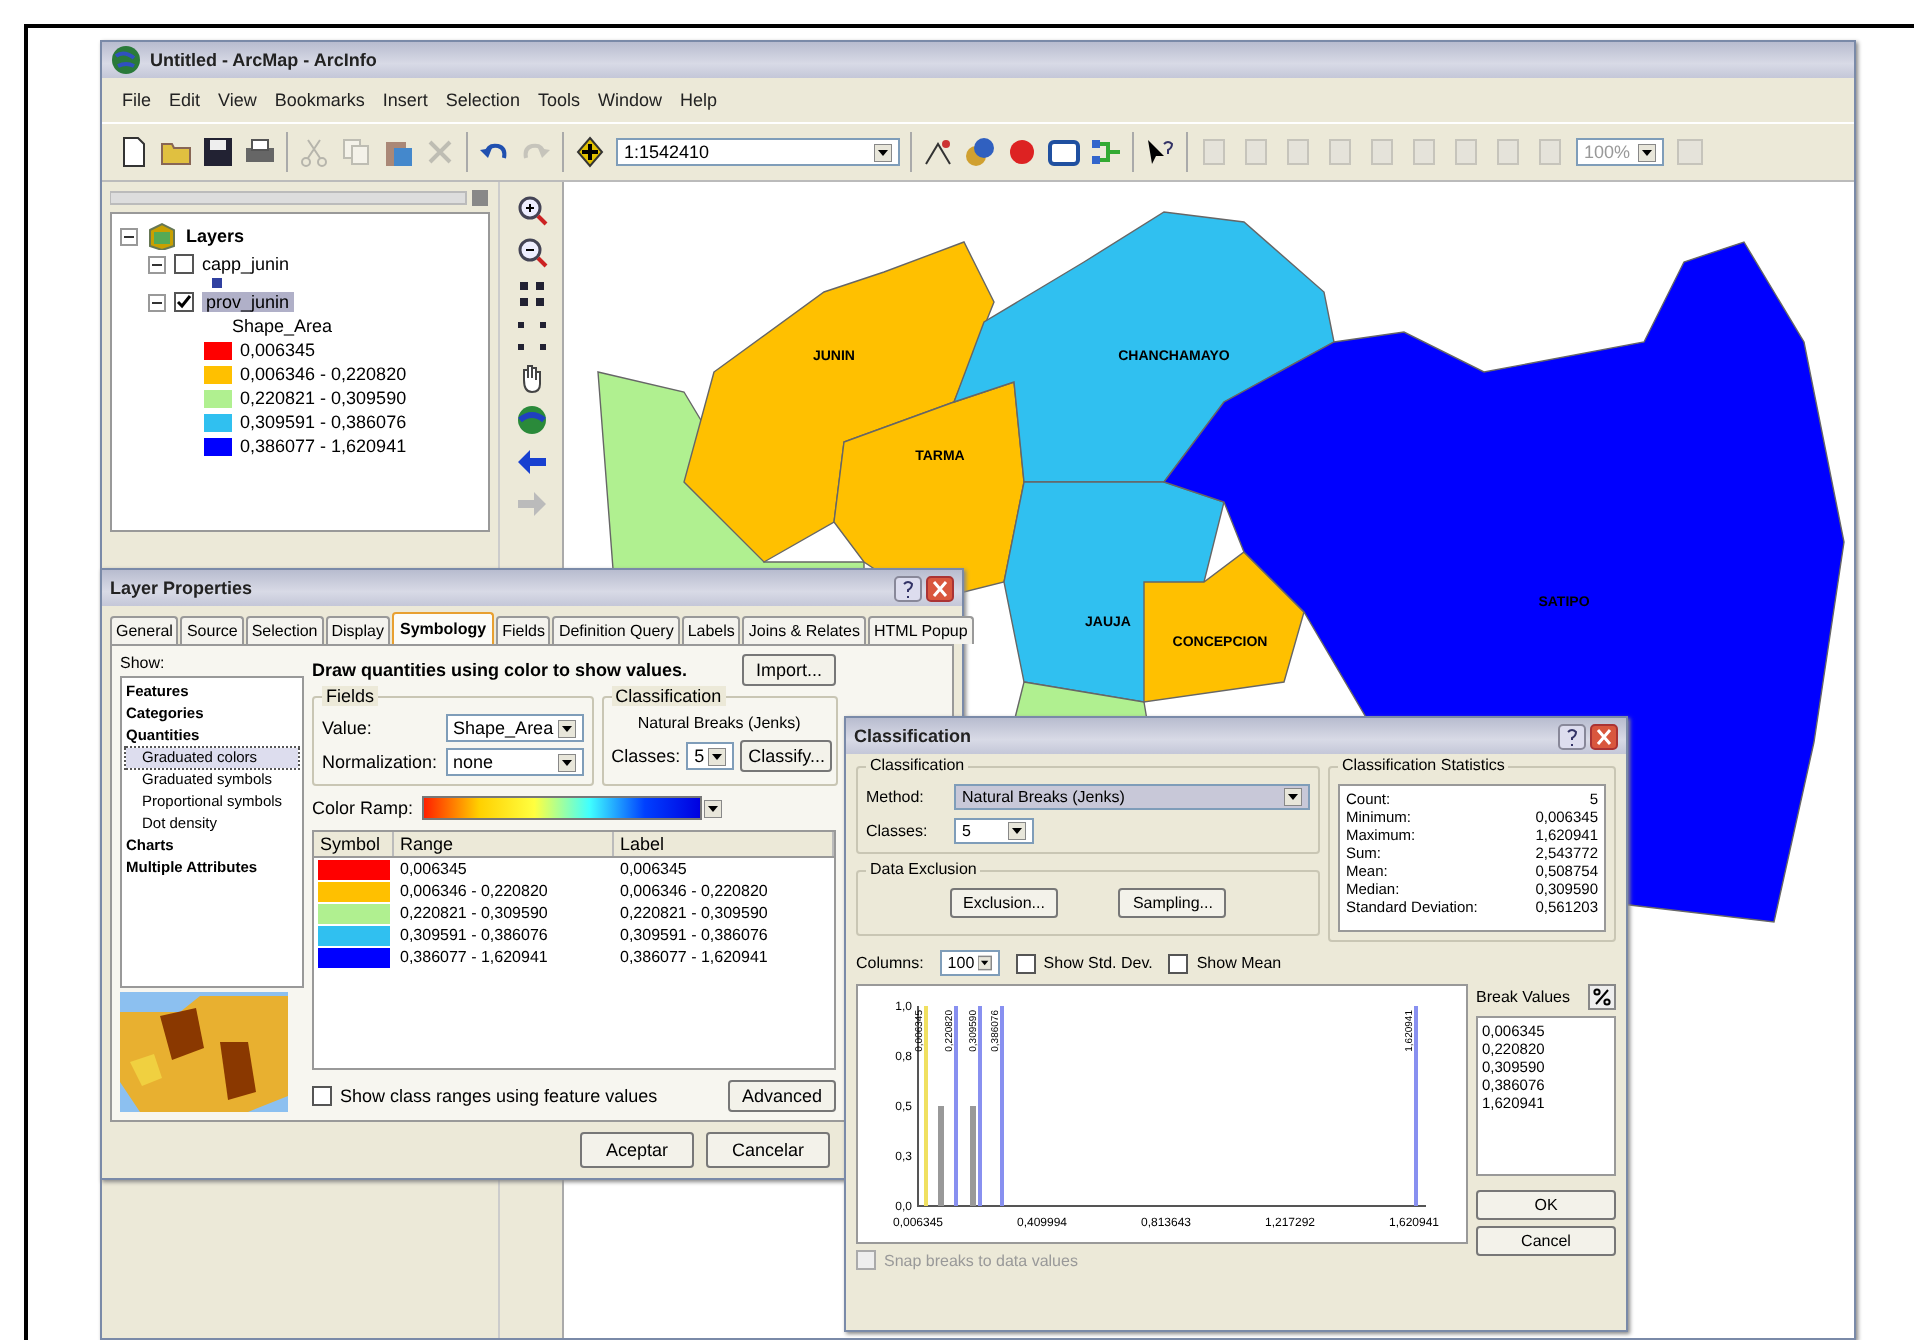 The height and width of the screenshot is (1340, 1914). Describe the element at coordinates (1690, 152) in the screenshot. I see `toggle-draft-icon` at that location.